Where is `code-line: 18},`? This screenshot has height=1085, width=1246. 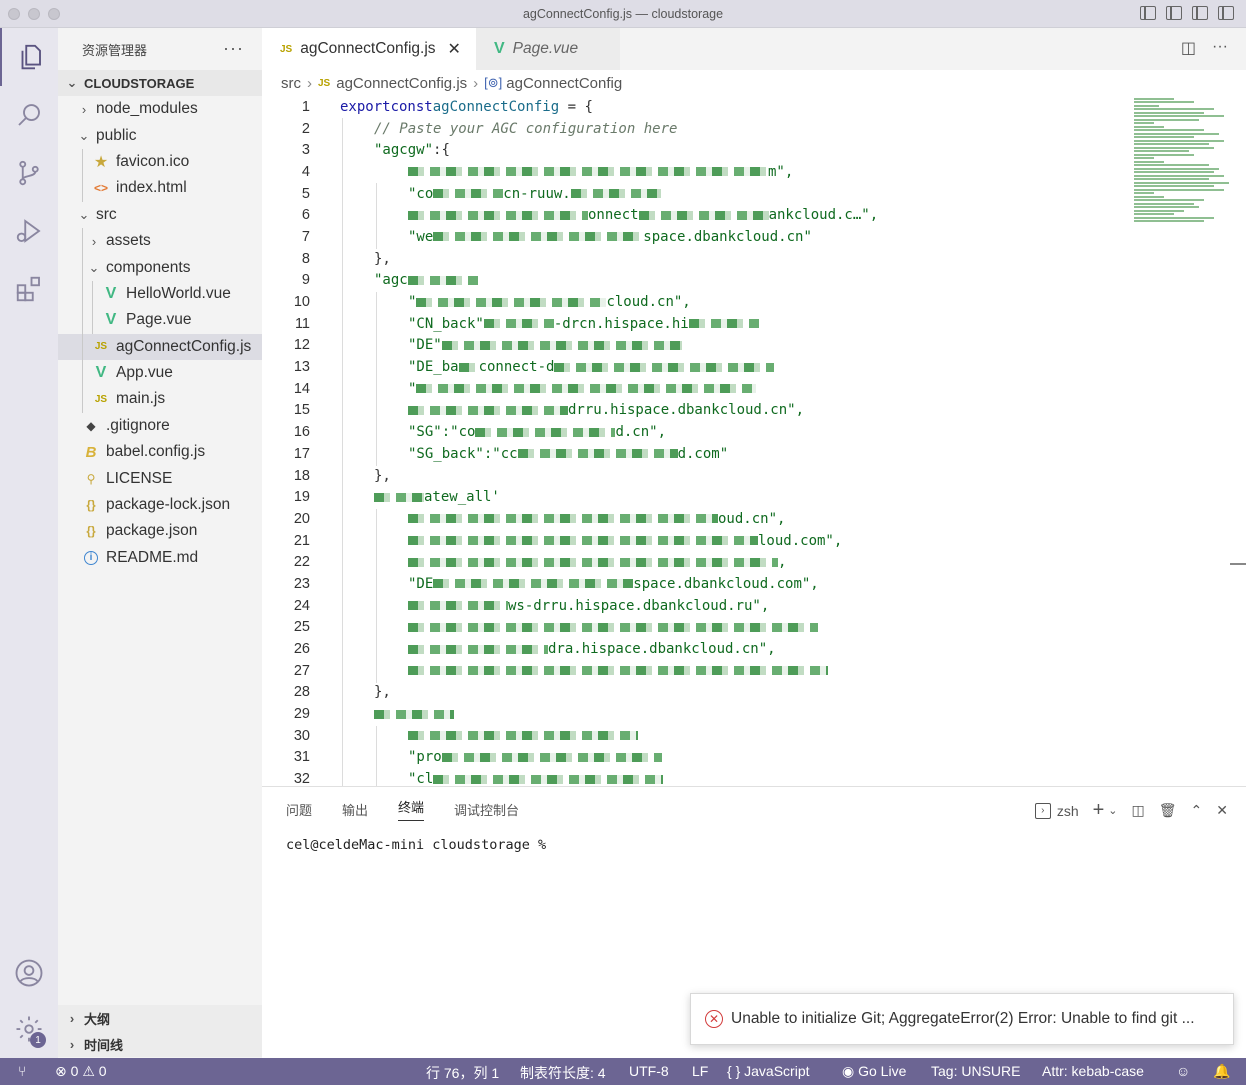 code-line: 18}, is located at coordinates (692, 476).